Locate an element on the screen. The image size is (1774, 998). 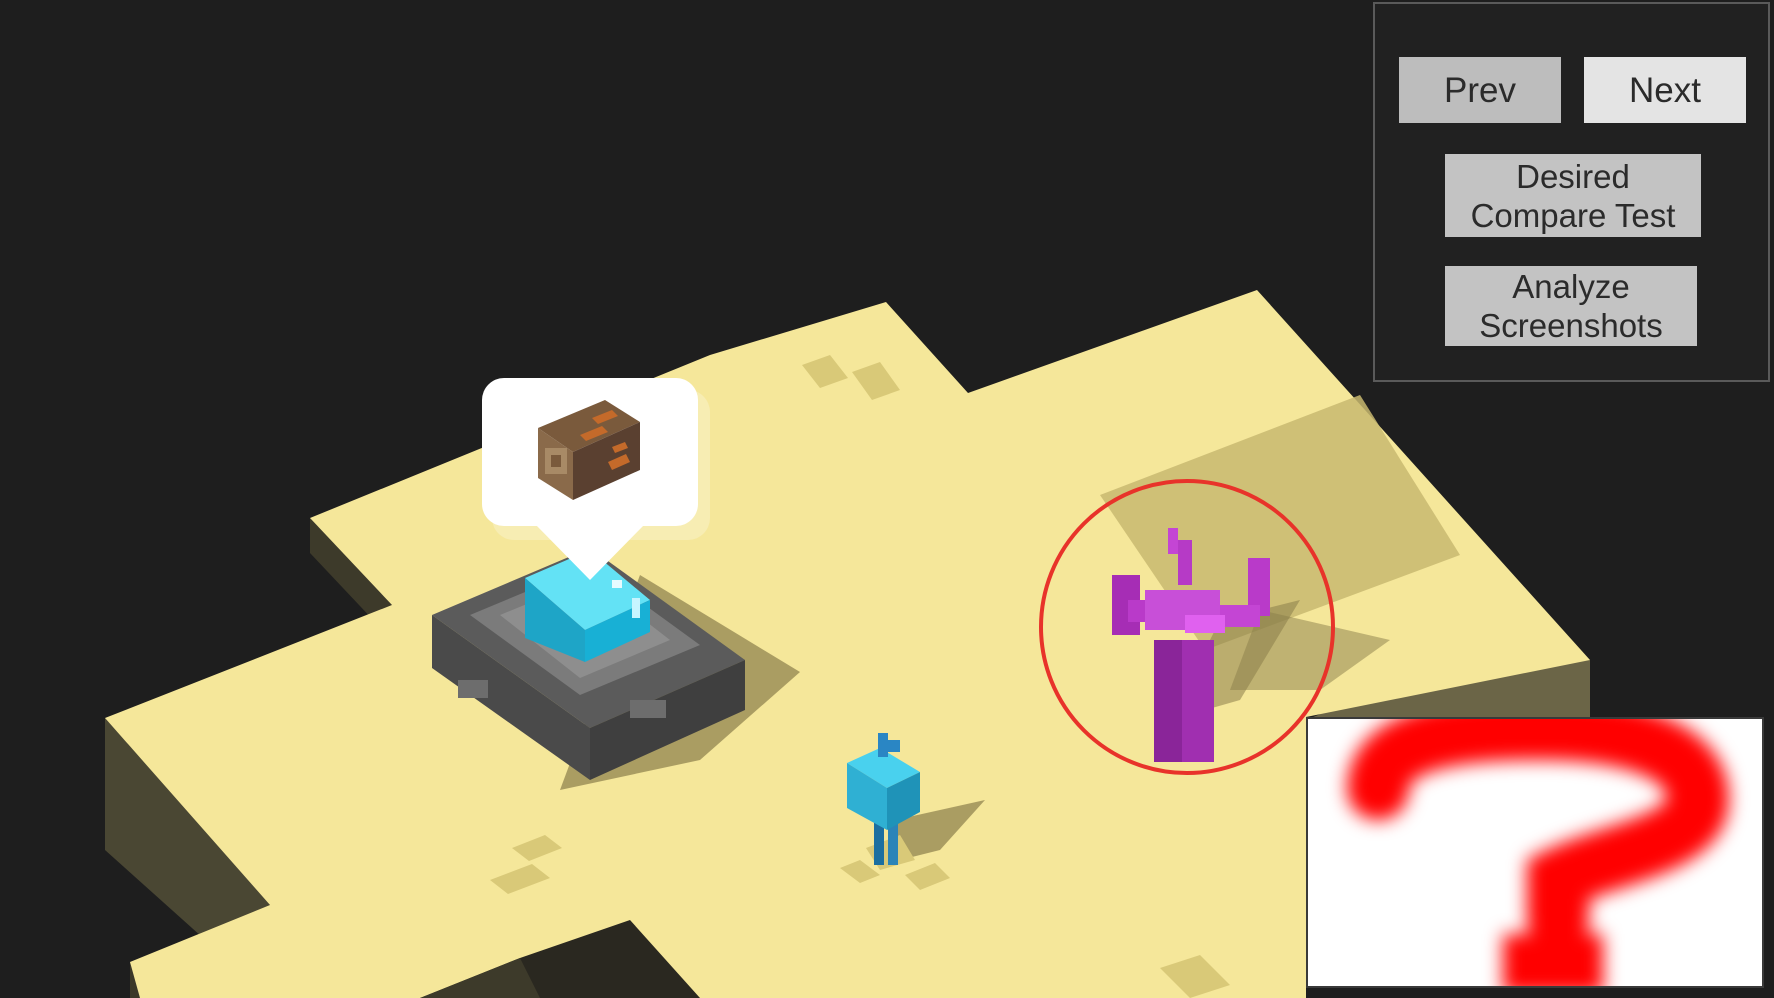
prev-button: Prev is located at coordinates (1480, 90).